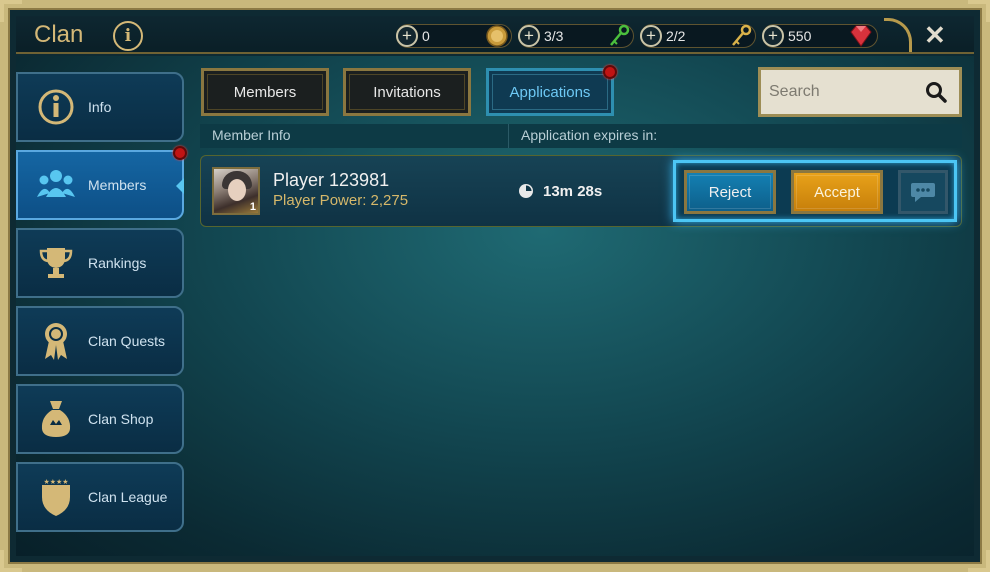 The image size is (990, 572). What do you see at coordinates (573, 191) in the screenshot?
I see `expires-timer: 13m 28s` at bounding box center [573, 191].